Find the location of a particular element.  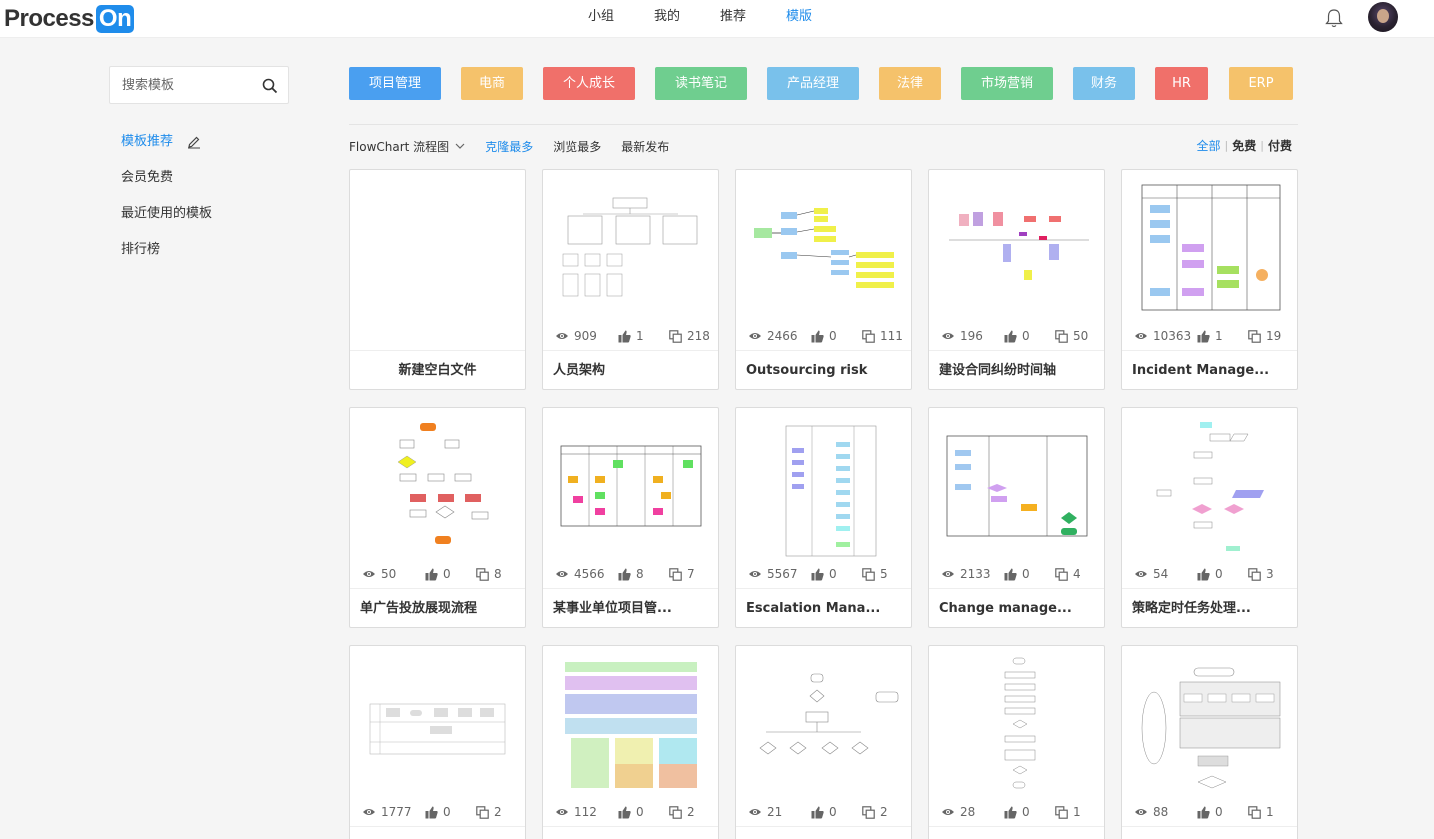

template-card: 50 0 8 单广告投放展现流程 is located at coordinates (437, 517).